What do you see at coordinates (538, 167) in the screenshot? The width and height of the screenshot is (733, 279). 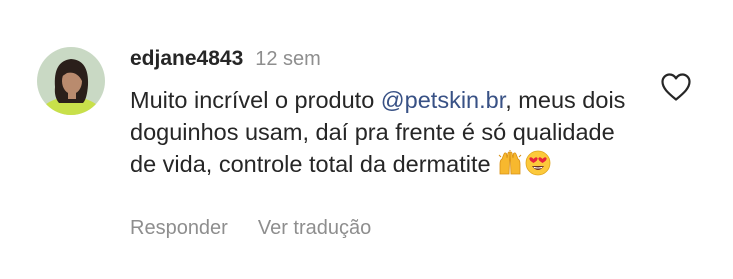 I see `heart-eyes-emoji` at bounding box center [538, 167].